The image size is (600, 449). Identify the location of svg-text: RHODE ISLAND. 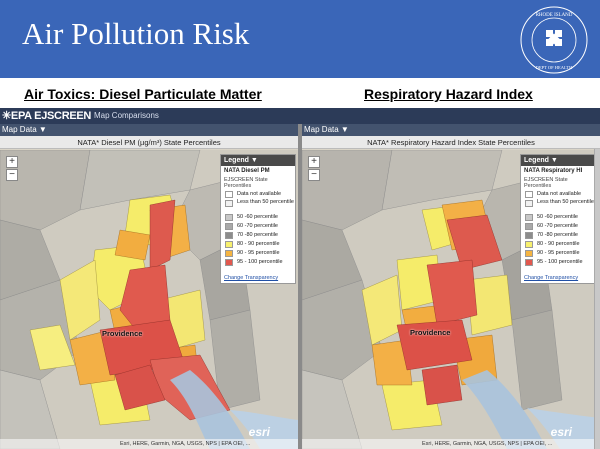
(554, 15).